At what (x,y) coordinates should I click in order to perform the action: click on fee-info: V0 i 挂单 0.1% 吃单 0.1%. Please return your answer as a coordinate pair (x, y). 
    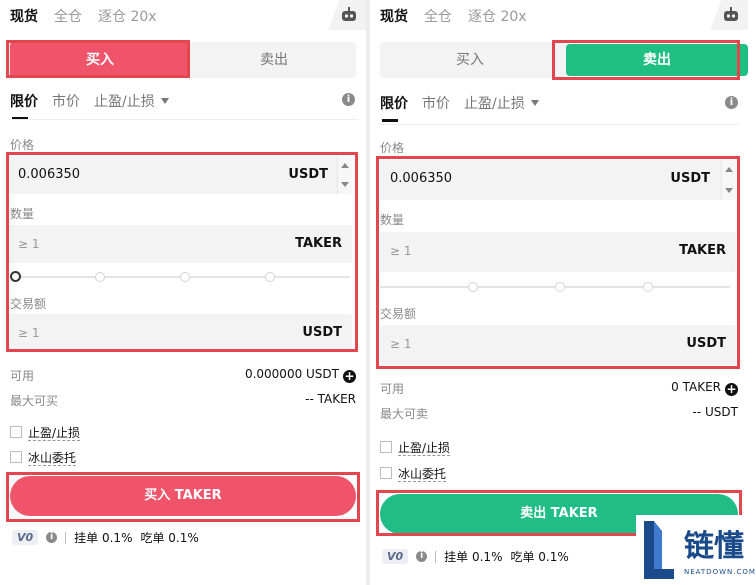
    Looking at the image, I should click on (105, 537).